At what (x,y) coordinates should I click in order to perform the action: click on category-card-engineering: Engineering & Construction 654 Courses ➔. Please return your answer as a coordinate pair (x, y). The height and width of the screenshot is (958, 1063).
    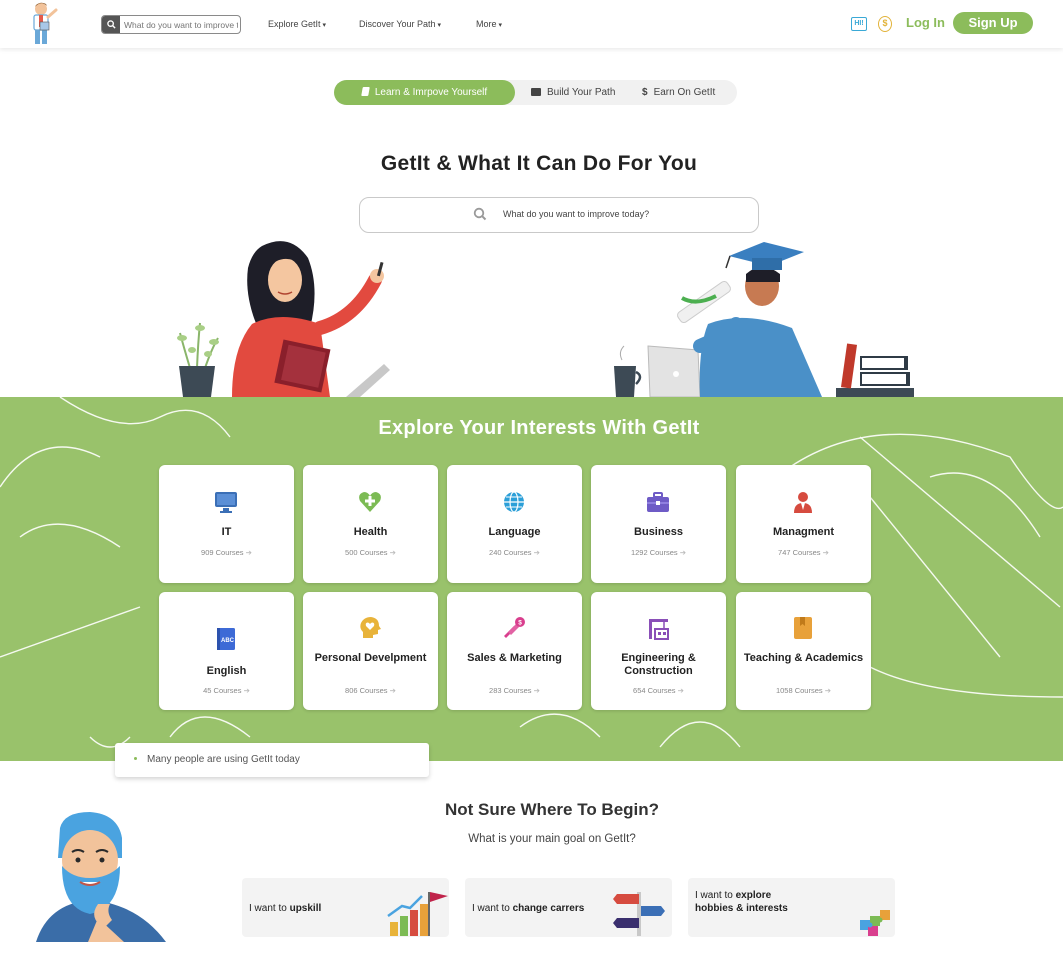
    Looking at the image, I should click on (658, 651).